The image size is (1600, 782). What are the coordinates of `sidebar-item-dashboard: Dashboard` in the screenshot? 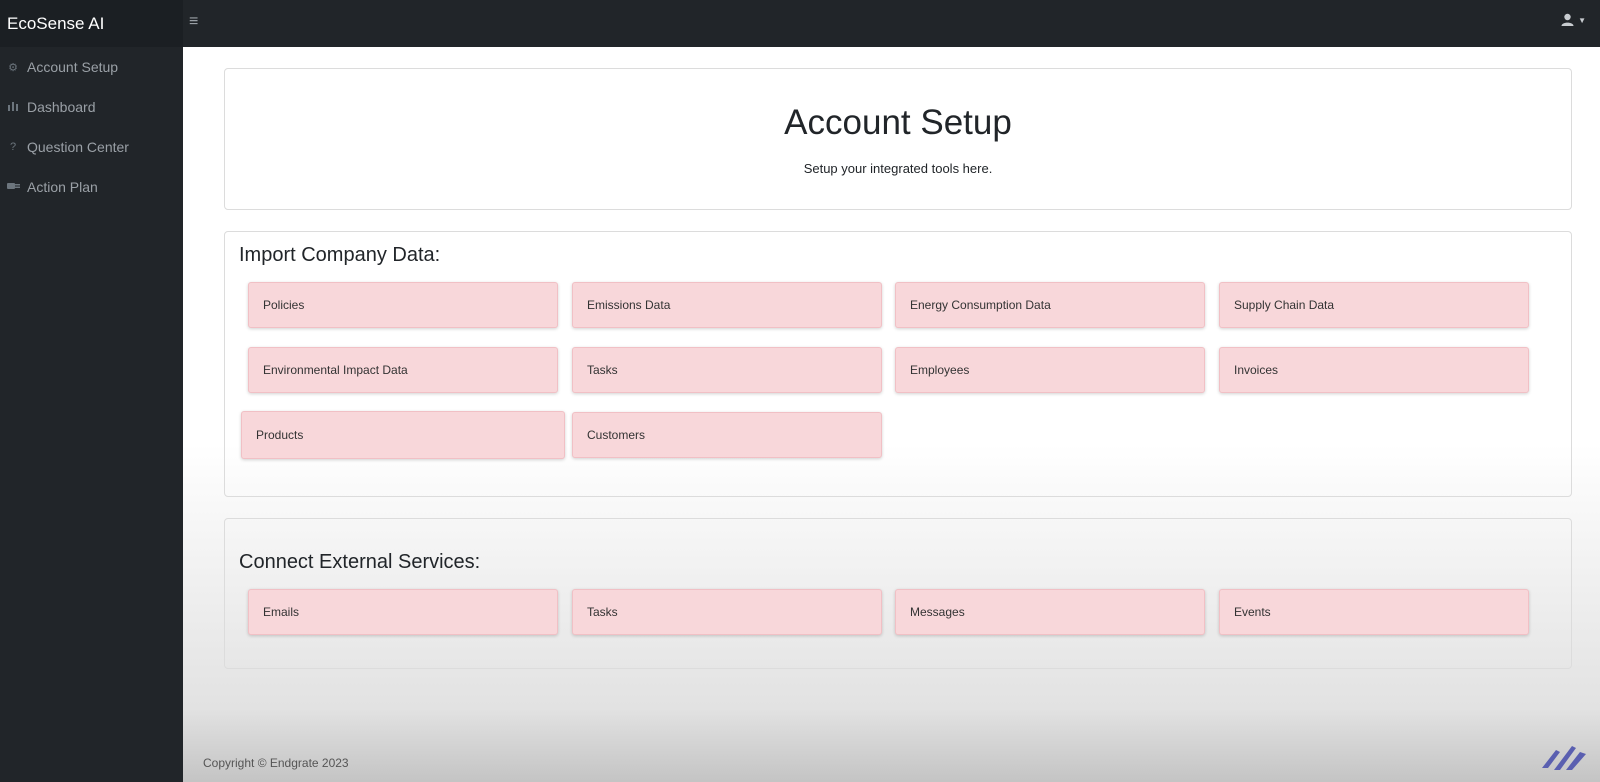 It's located at (91, 107).